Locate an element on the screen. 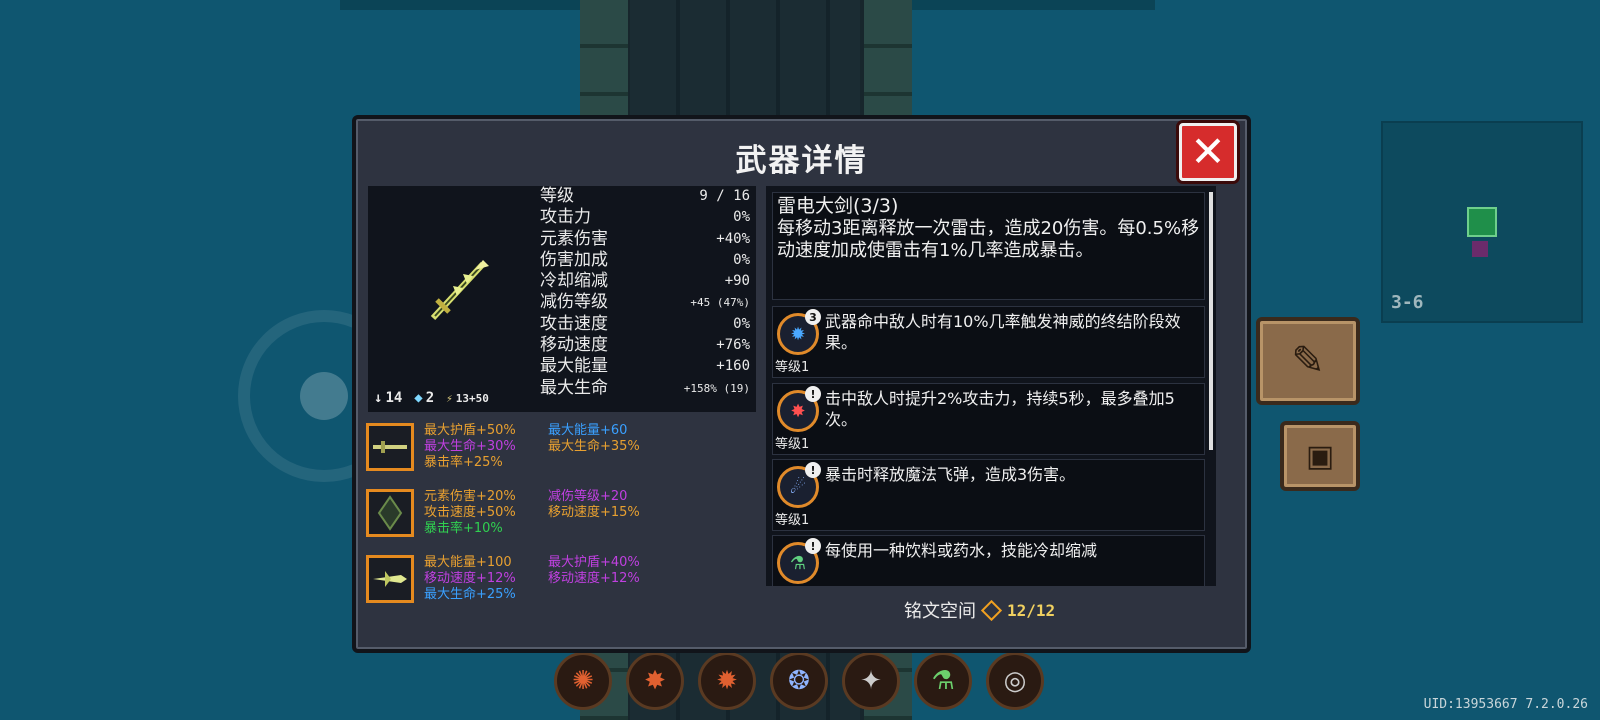 This screenshot has height=720, width=1600. stat-row: 攻击速度 0% is located at coordinates (647, 324).